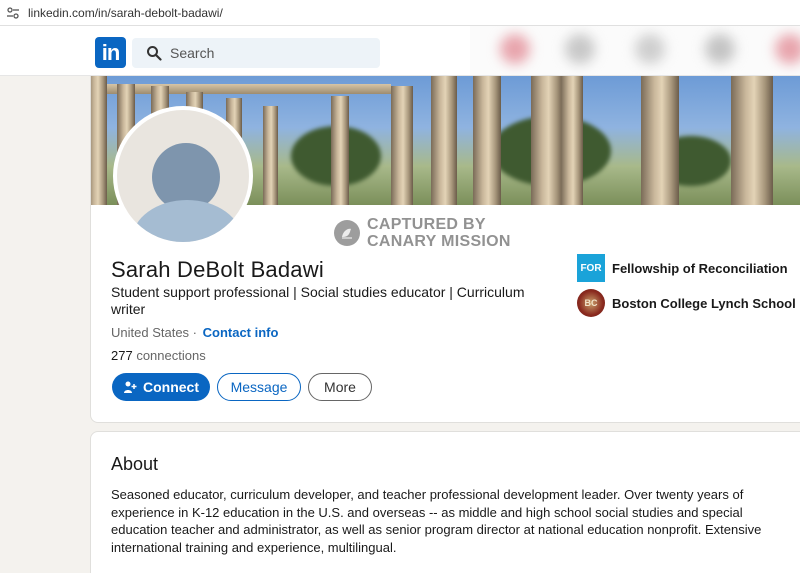 The height and width of the screenshot is (573, 800). What do you see at coordinates (400, 13) in the screenshot?
I see `browser-address-bar: linkedin.com/in/sarah-debolt-badawi/` at bounding box center [400, 13].